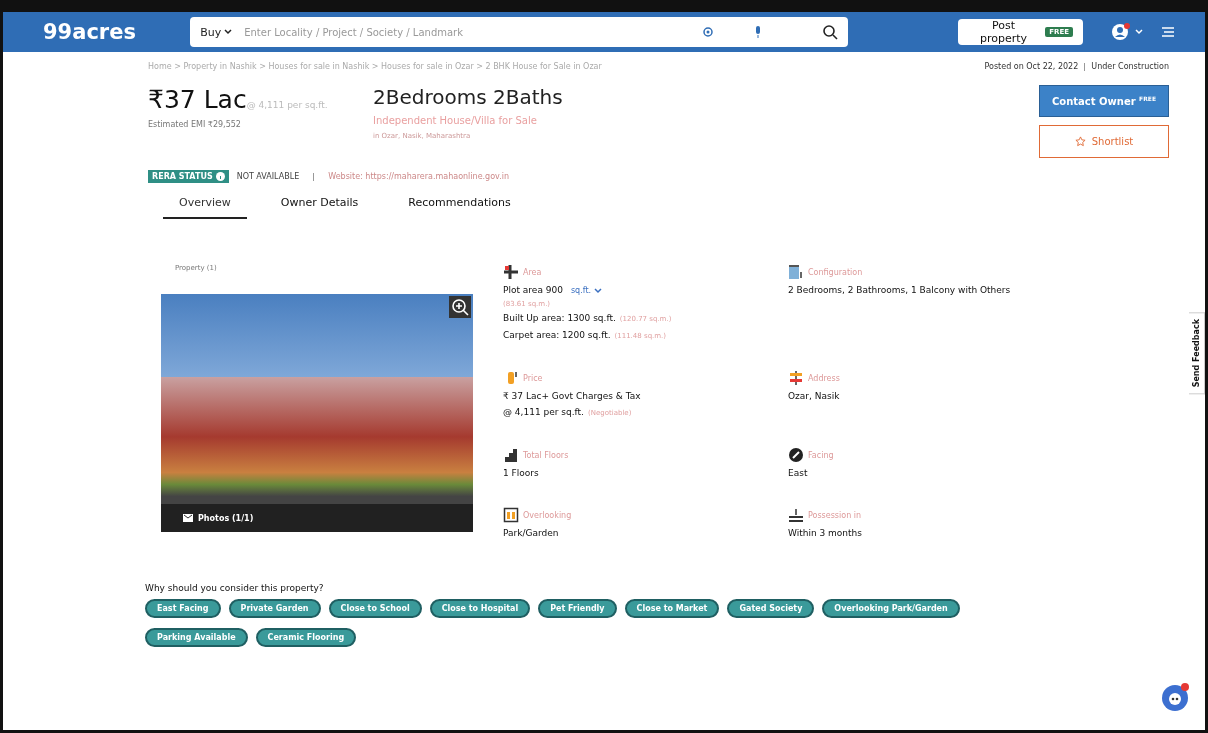 This screenshot has width=1208, height=733. Describe the element at coordinates (1130, 66) in the screenshot. I see `construction-status: Under Construction` at that location.